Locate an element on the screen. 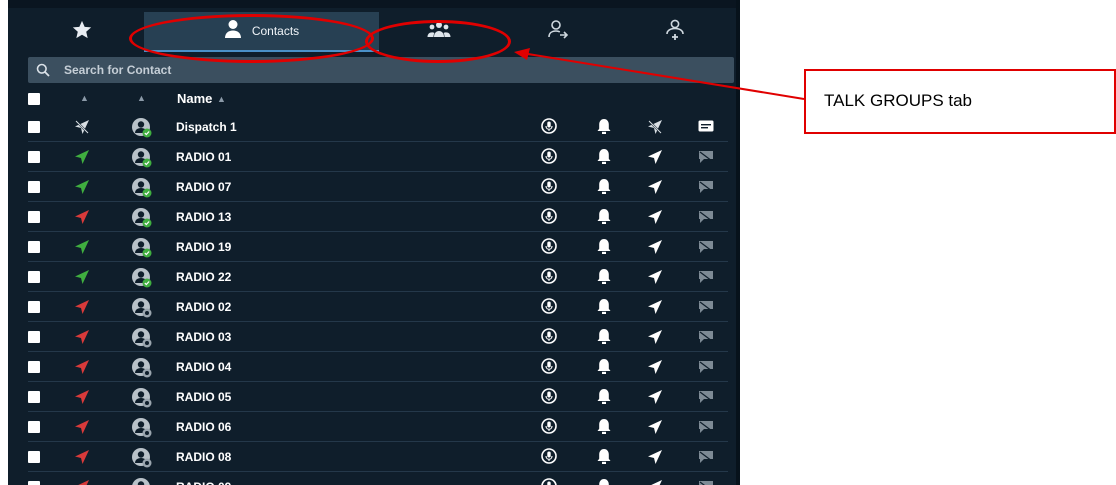 The image size is (1116, 485). annotation-callout: TALK GROUPS tab is located at coordinates (960, 101).